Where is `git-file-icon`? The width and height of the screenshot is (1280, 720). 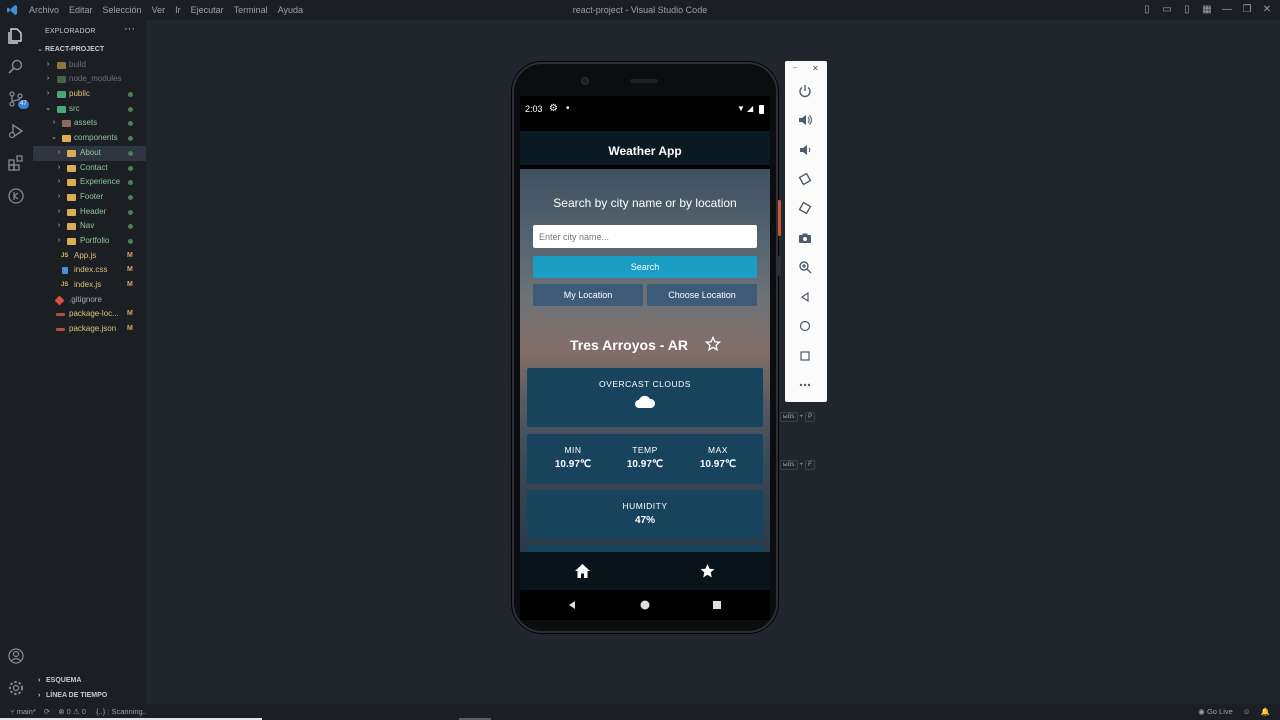 git-file-icon is located at coordinates (59, 300).